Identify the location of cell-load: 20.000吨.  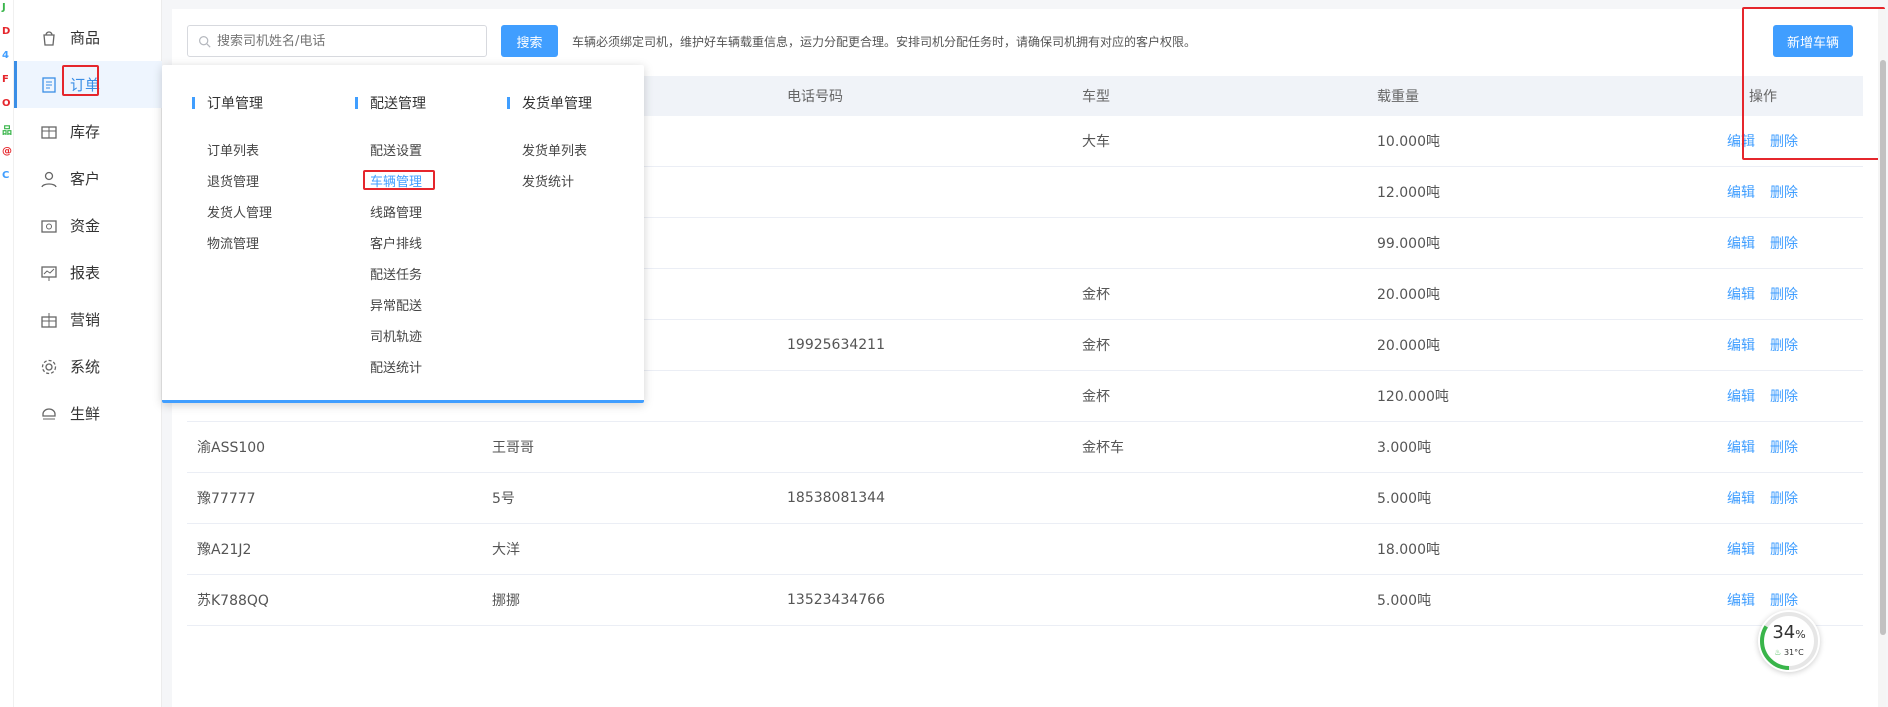
(1408, 346).